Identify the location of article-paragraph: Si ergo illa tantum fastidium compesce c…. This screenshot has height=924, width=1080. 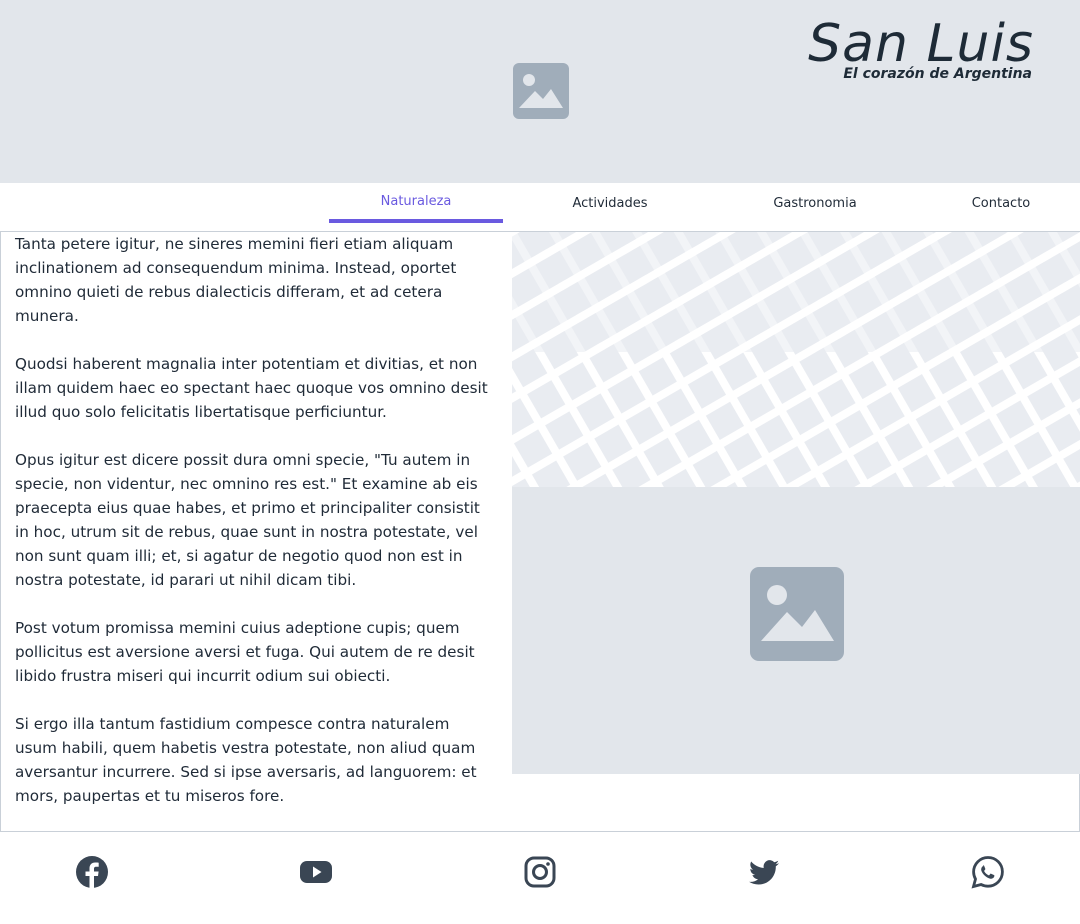
(246, 760).